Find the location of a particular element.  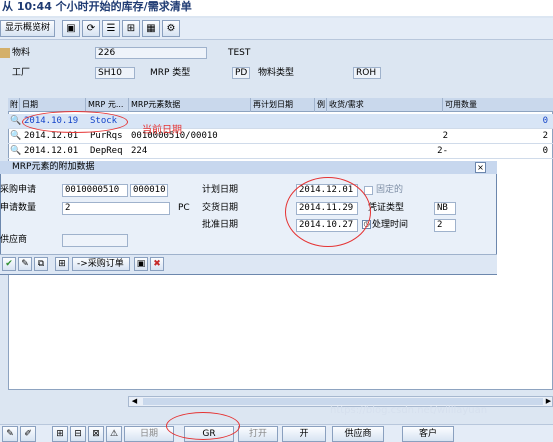

doc-type-field: NB is located at coordinates (445, 208).